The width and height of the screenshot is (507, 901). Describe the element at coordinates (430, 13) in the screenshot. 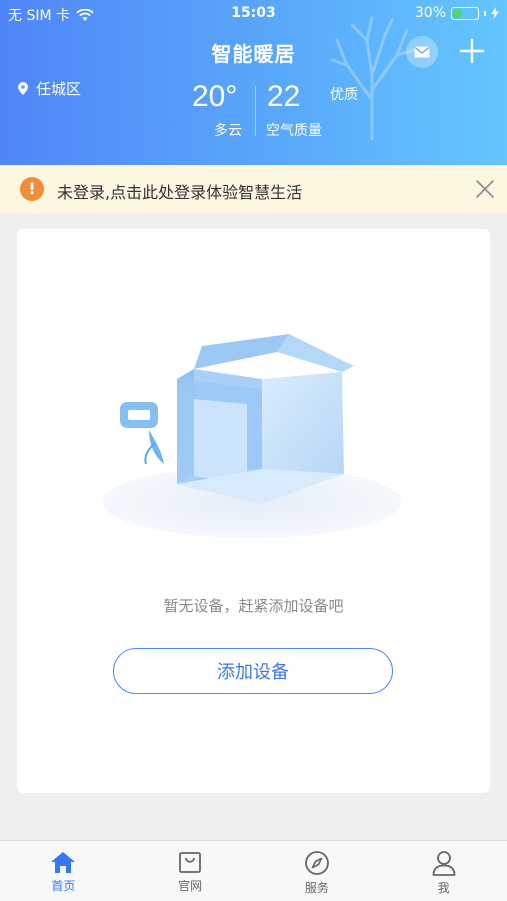

I see `battery-percent: 30%` at that location.